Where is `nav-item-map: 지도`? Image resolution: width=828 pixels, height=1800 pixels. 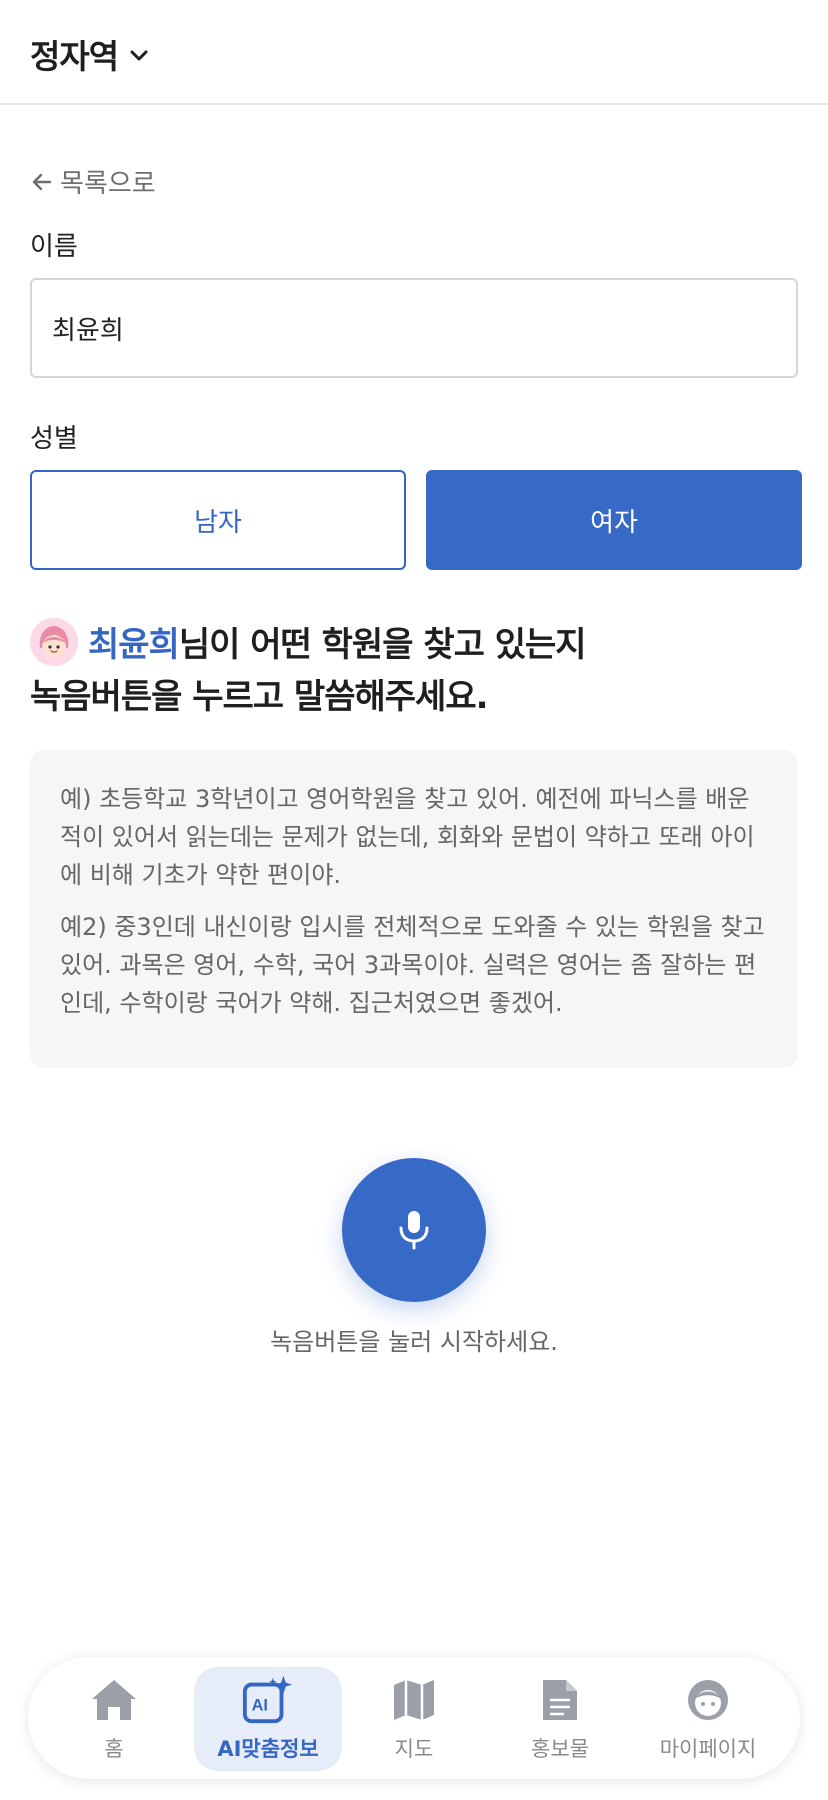
nav-item-map: 지도 is located at coordinates (414, 1719).